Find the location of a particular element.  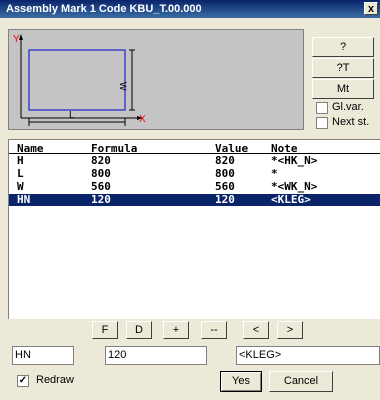

name-field: HN is located at coordinates (43, 355).